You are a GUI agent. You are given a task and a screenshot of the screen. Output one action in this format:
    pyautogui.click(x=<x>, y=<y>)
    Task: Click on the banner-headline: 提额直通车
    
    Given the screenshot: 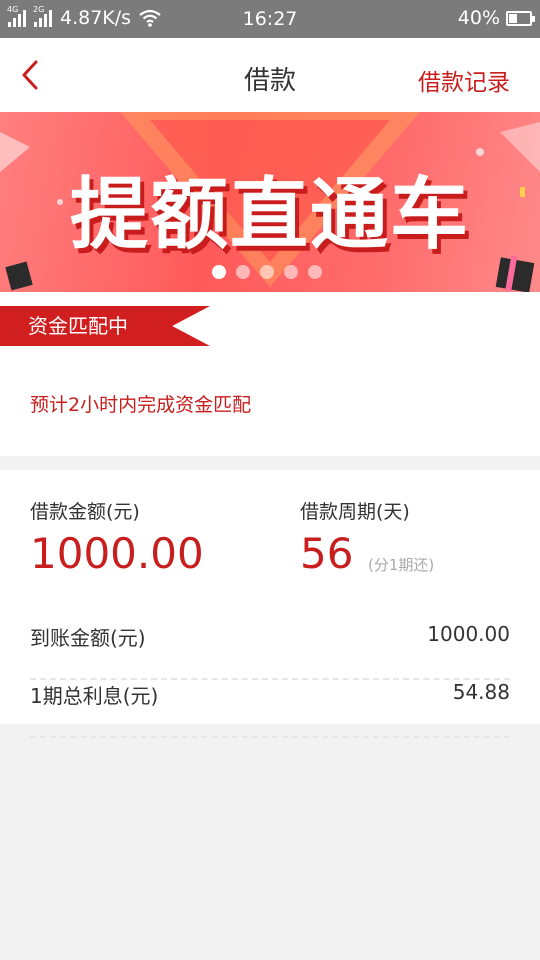 What is the action you would take?
    pyautogui.click(x=269, y=215)
    